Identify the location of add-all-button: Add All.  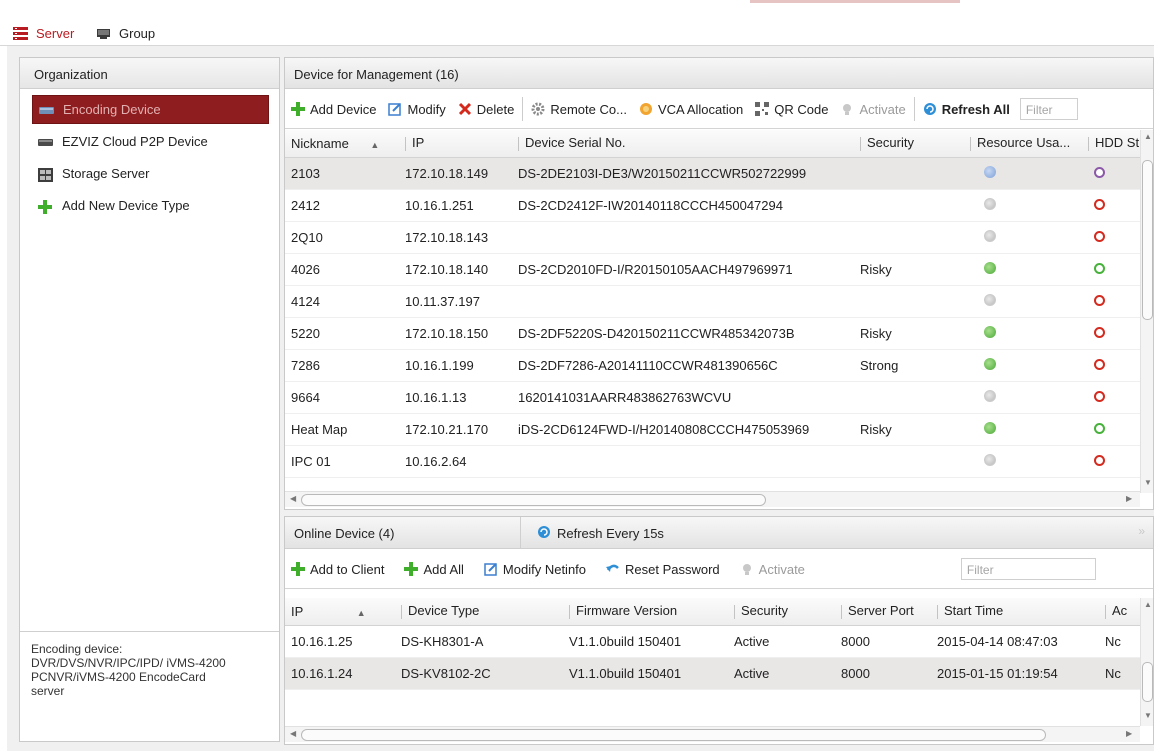
(433, 569).